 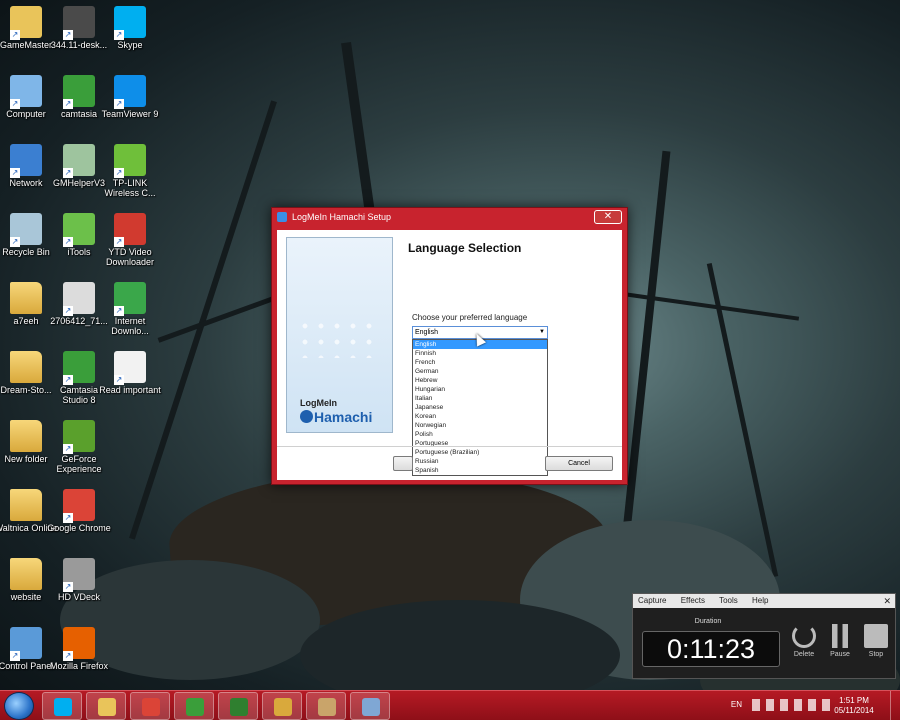 I want to click on menu-help: Help, so click(x=760, y=600).